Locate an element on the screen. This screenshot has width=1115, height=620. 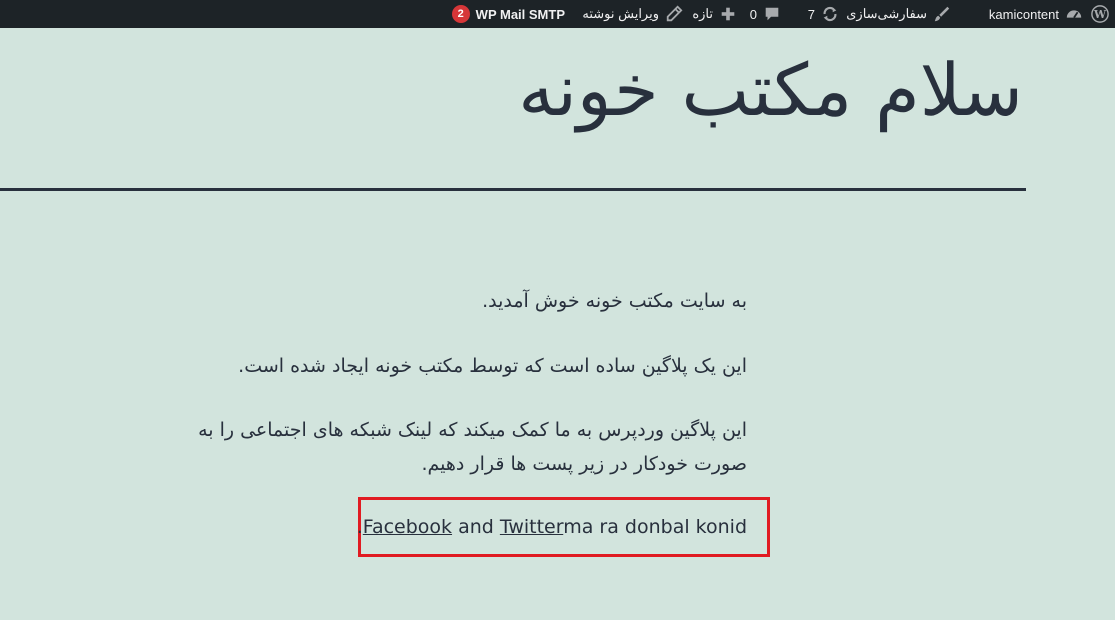
site-title: سلام مکتب خونه is located at coordinates (770, 90).